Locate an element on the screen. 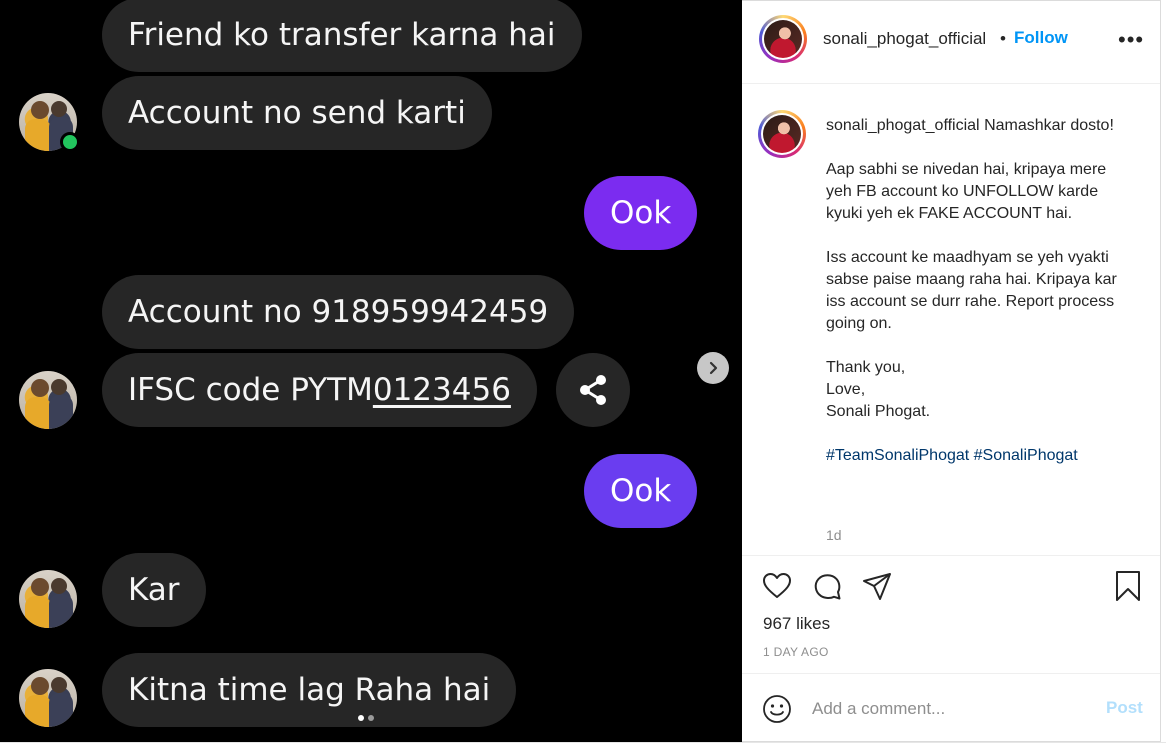 This screenshot has height=749, width=1166. message-text: Kitna time lag Raha hai is located at coordinates (309, 690).